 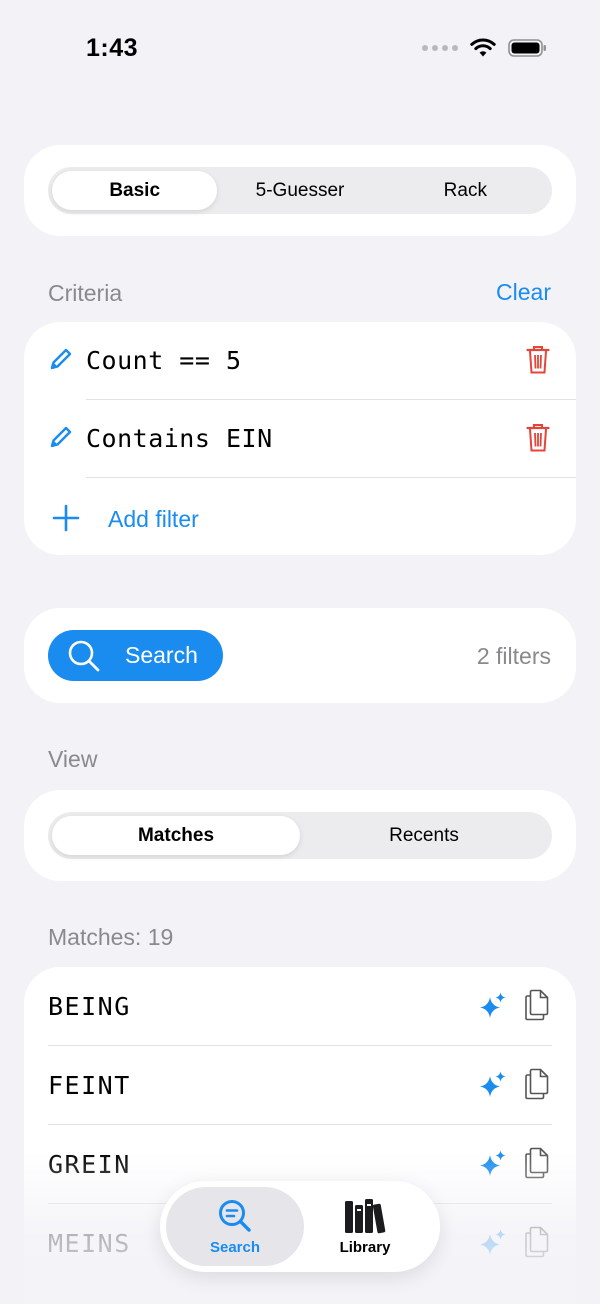 I want to click on view-card: Matches Recents, so click(x=300, y=835).